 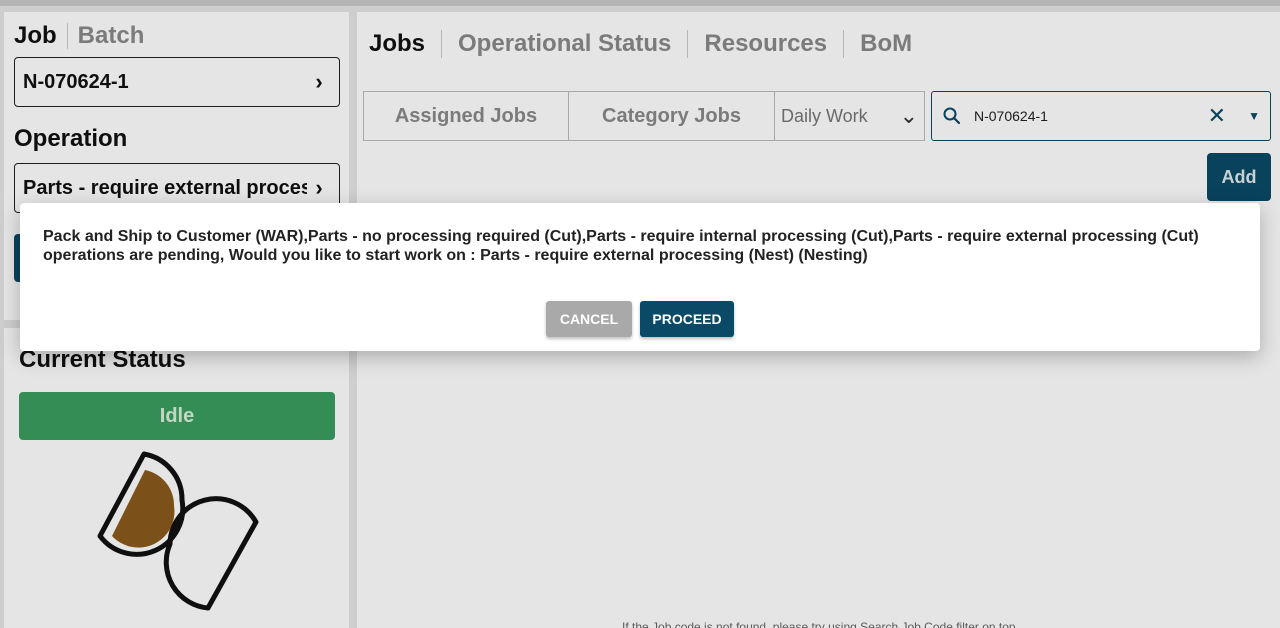 What do you see at coordinates (589, 319) in the screenshot?
I see `cancel-button: CANCEL` at bounding box center [589, 319].